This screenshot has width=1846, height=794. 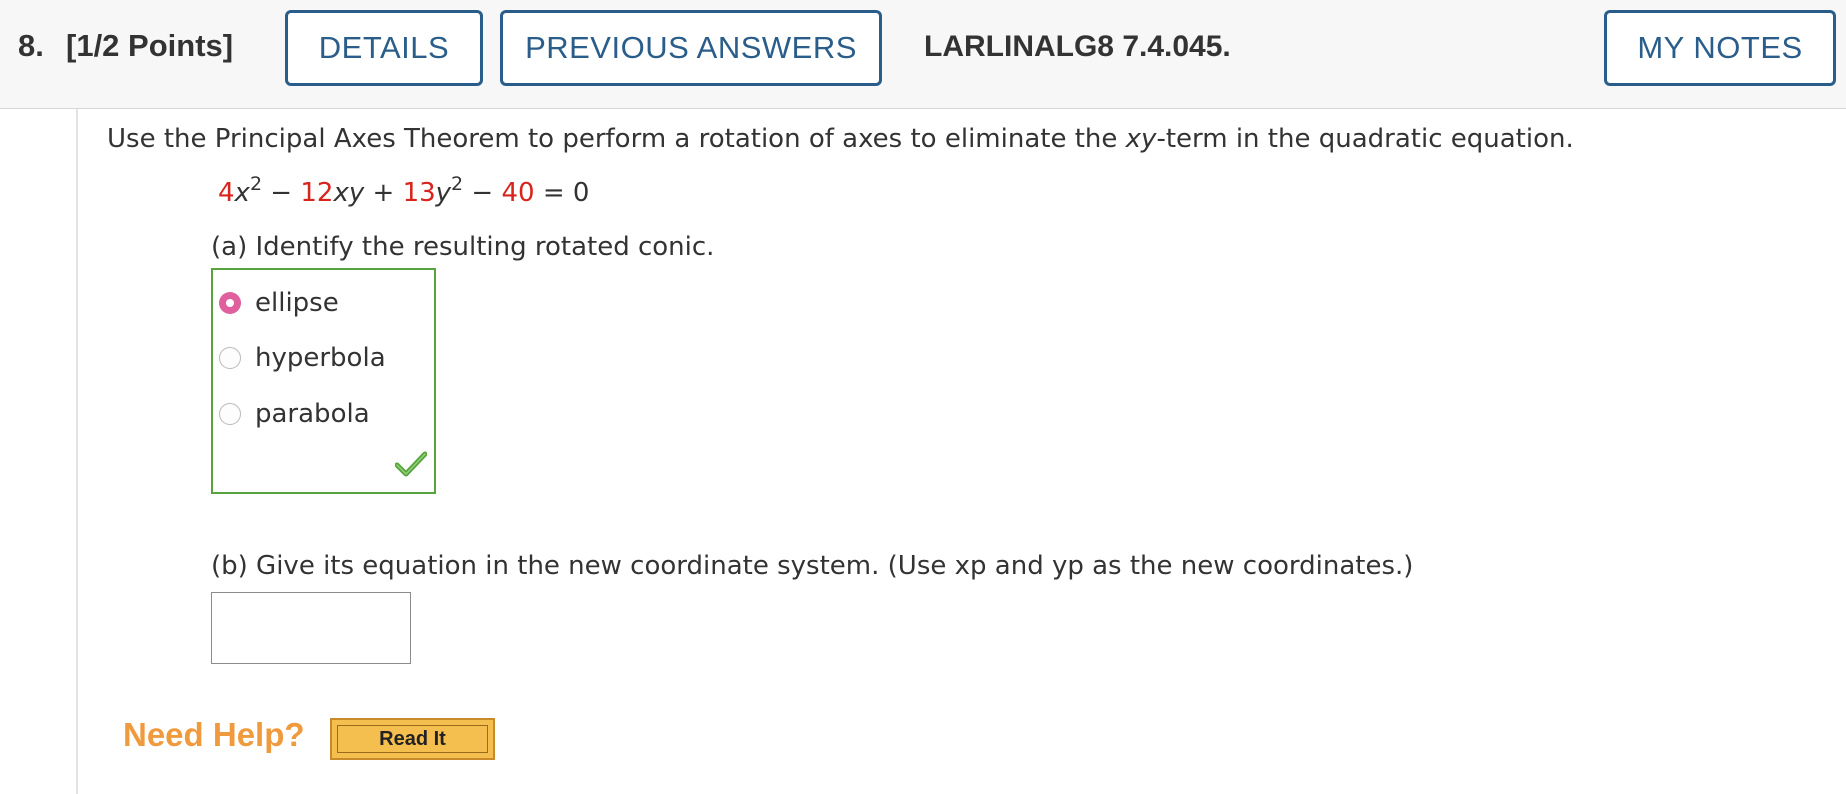 What do you see at coordinates (1141, 139) in the screenshot?
I see `prompt-text-italic: xy` at bounding box center [1141, 139].